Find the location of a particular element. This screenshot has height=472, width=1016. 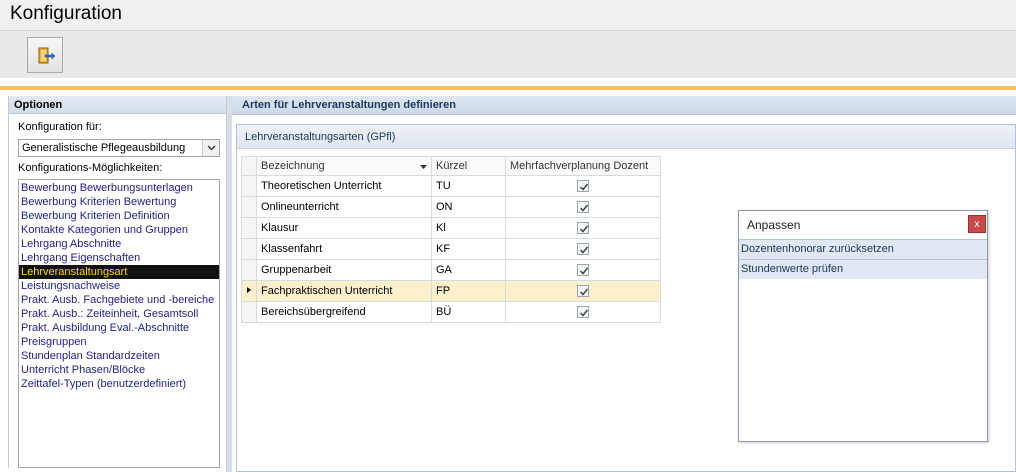

cell-name: Bereichsübergreifend is located at coordinates (344, 312).